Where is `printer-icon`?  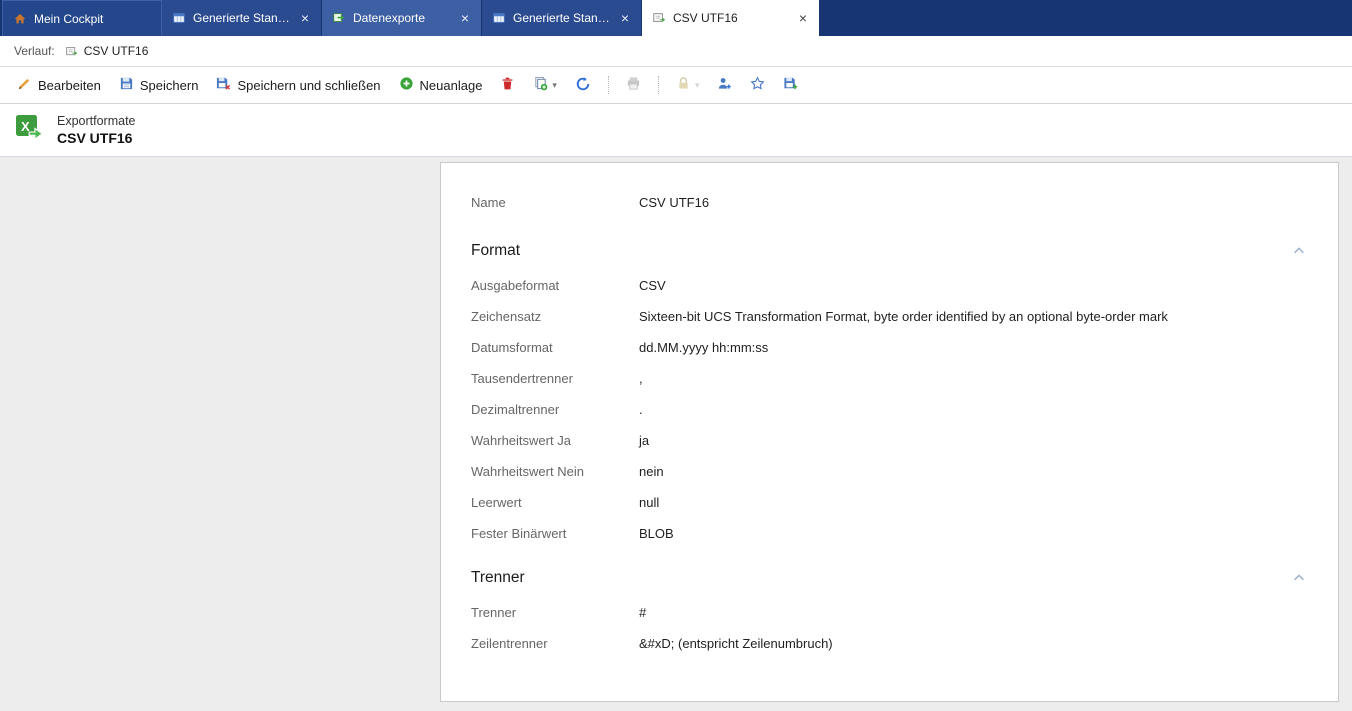
printer-icon is located at coordinates (633, 85).